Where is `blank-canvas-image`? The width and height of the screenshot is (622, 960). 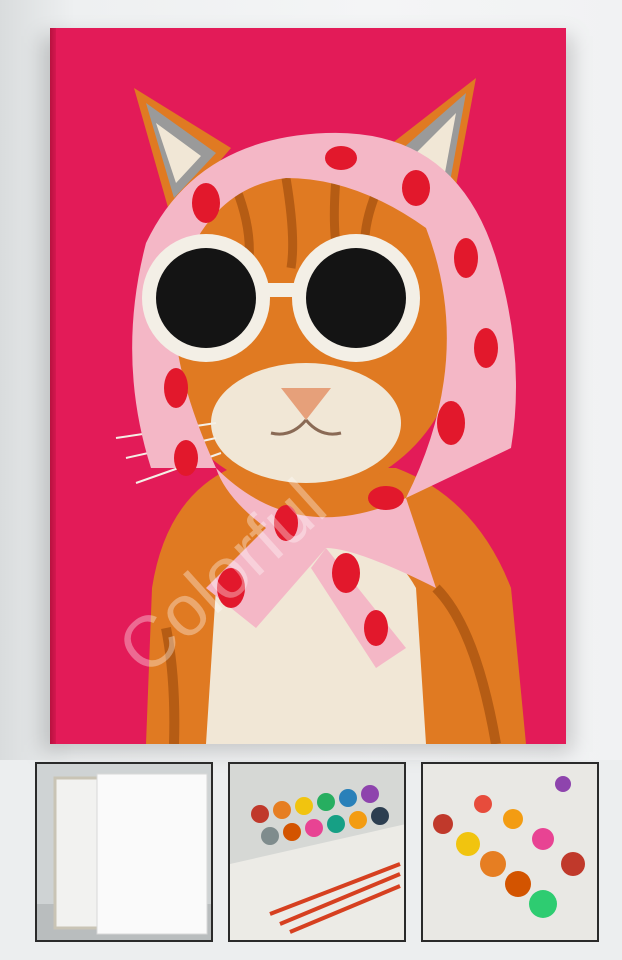 blank-canvas-image is located at coordinates (124, 852).